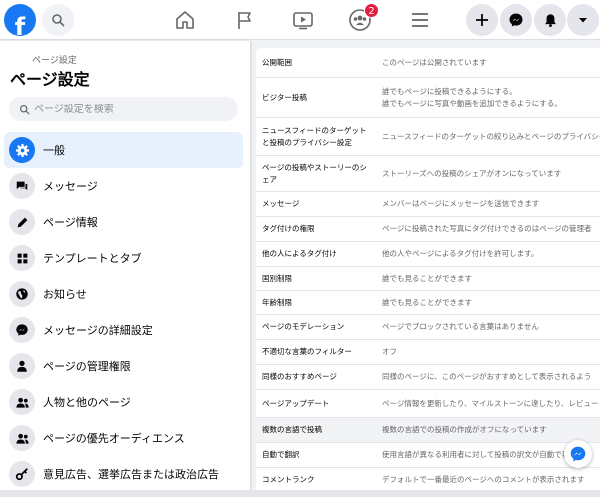 Image resolution: width=600 pixels, height=497 pixels. What do you see at coordinates (54, 59) in the screenshot?
I see `breadcrumb: ページ設定` at bounding box center [54, 59].